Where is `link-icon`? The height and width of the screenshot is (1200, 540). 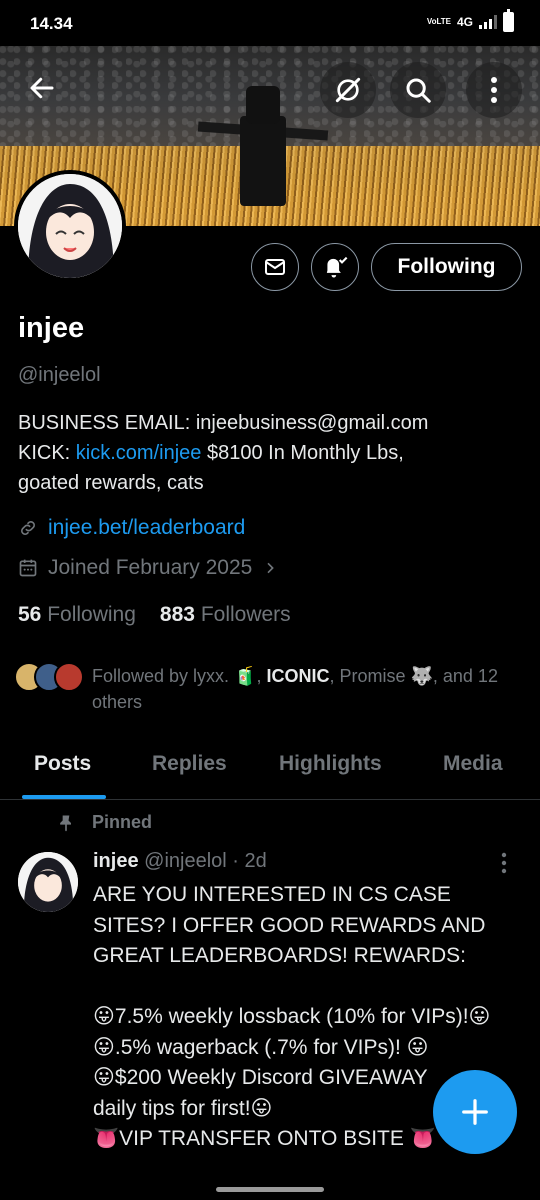
link-icon is located at coordinates (28, 528).